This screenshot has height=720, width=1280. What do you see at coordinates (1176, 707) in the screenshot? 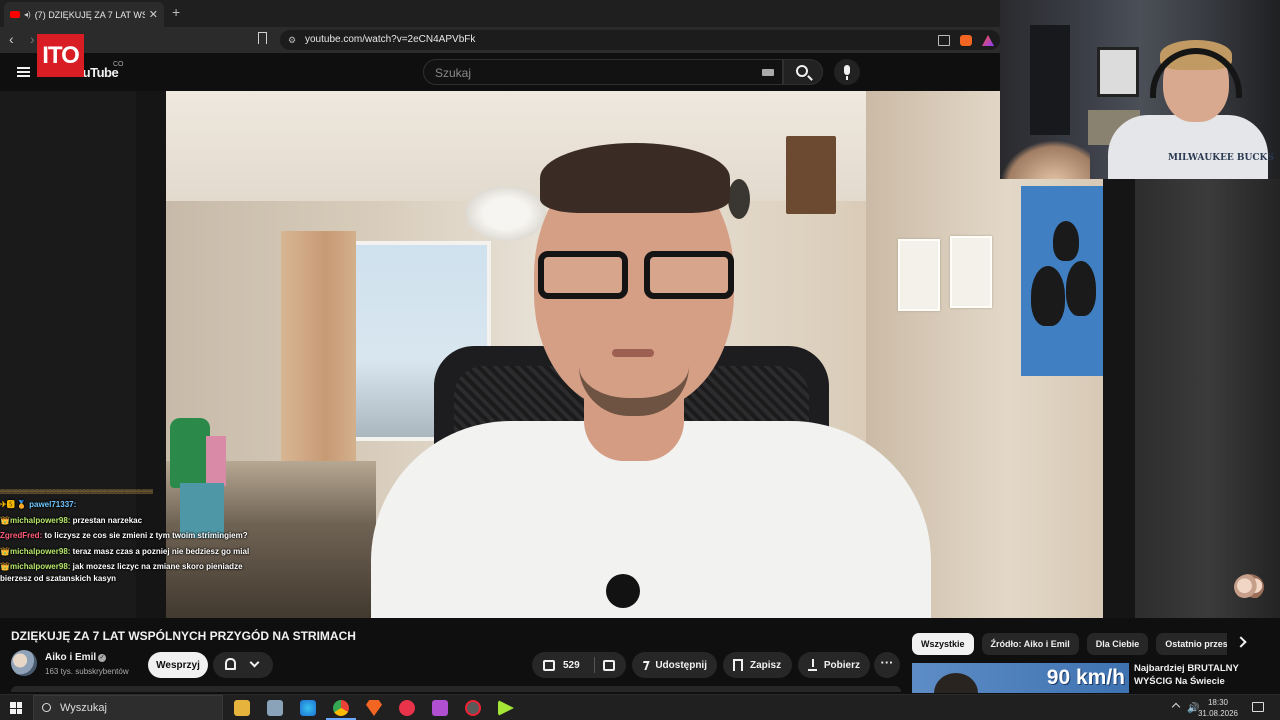
I see `tray-chevron-up-icon` at bounding box center [1176, 707].